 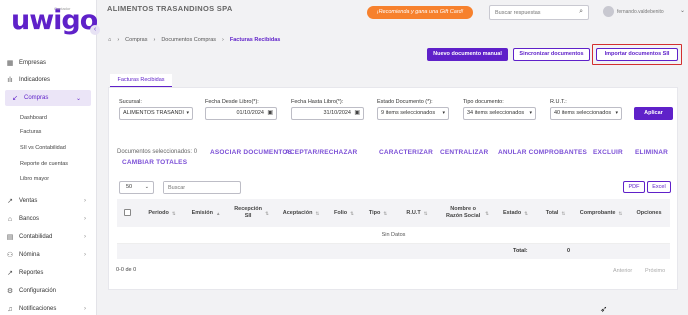 What do you see at coordinates (48, 308) in the screenshot?
I see `sidebar-item-notificaciones: ♫ Notificaciones ›` at bounding box center [48, 308].